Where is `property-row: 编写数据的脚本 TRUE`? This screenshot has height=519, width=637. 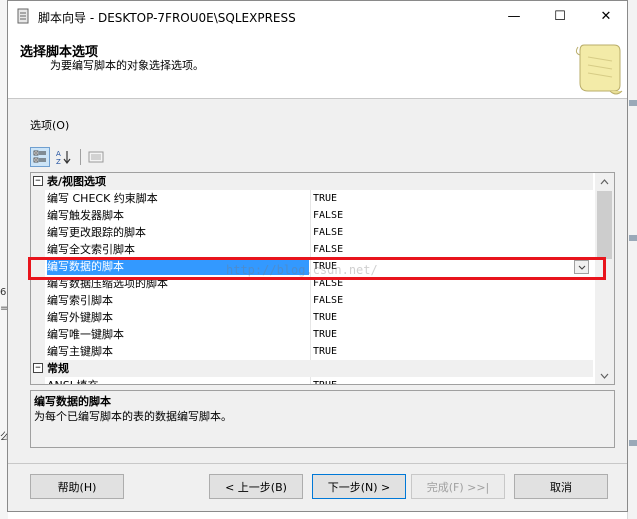
property-row: 编写数据的脚本 TRUE is located at coordinates (312, 266).